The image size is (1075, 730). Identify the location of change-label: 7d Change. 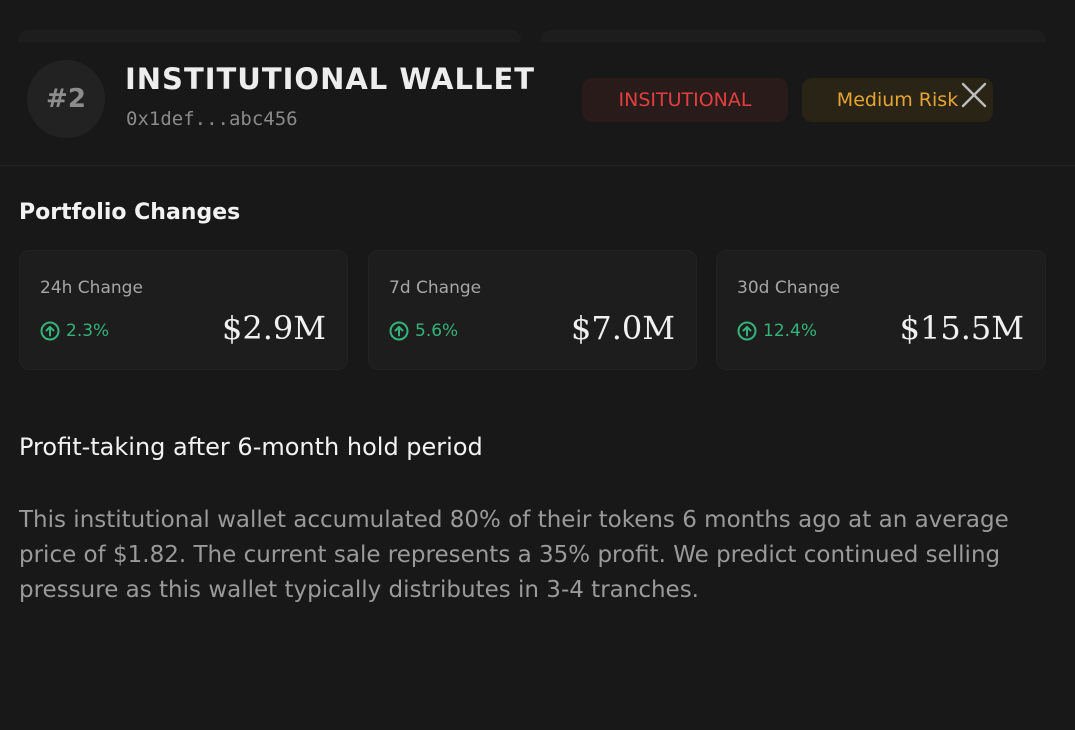
(435, 288).